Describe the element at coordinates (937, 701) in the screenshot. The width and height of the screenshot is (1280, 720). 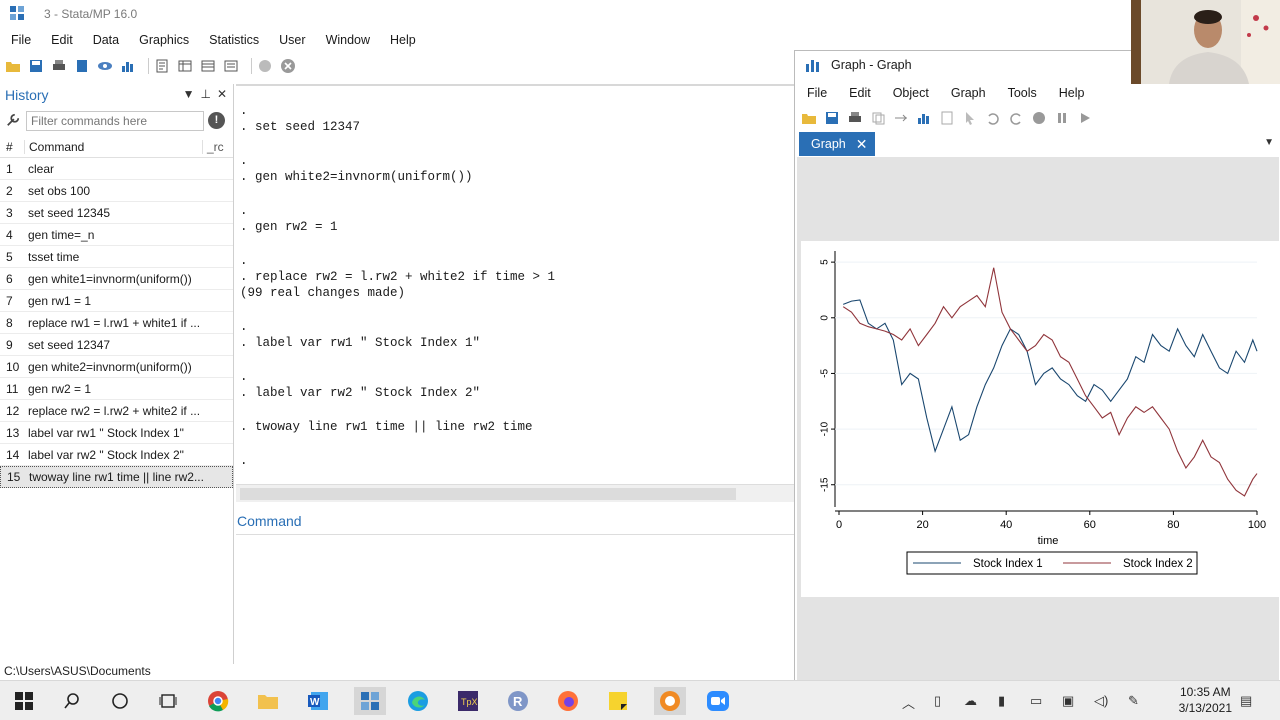
I see `tablet-icon: ▯` at that location.